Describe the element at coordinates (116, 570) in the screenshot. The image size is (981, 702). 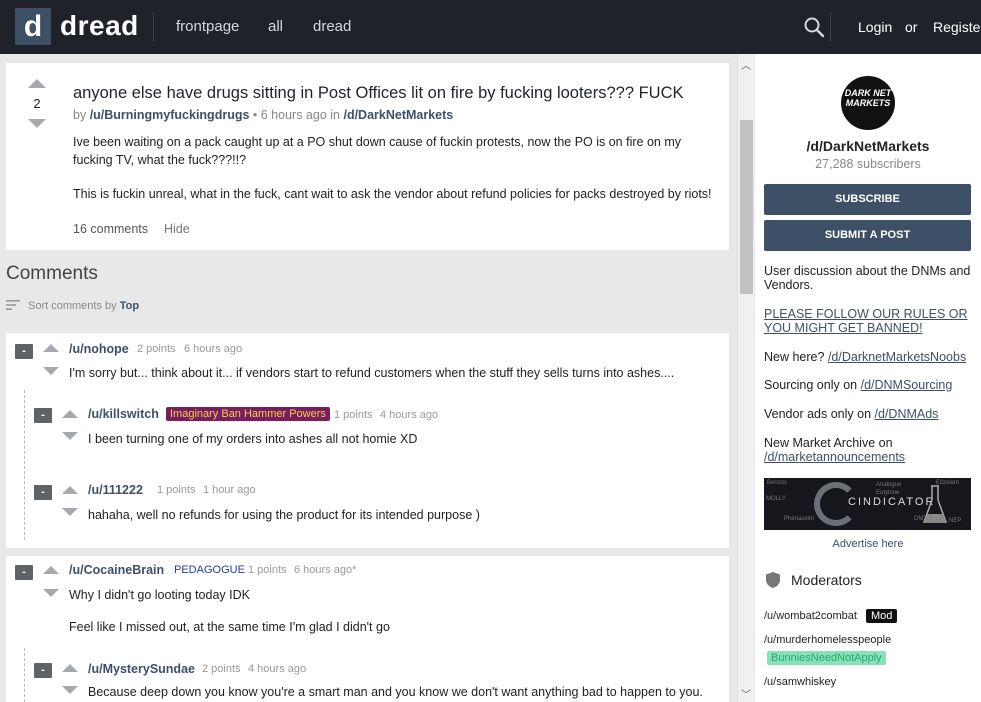
I see `comment-author: /u/CocaineBrain` at that location.